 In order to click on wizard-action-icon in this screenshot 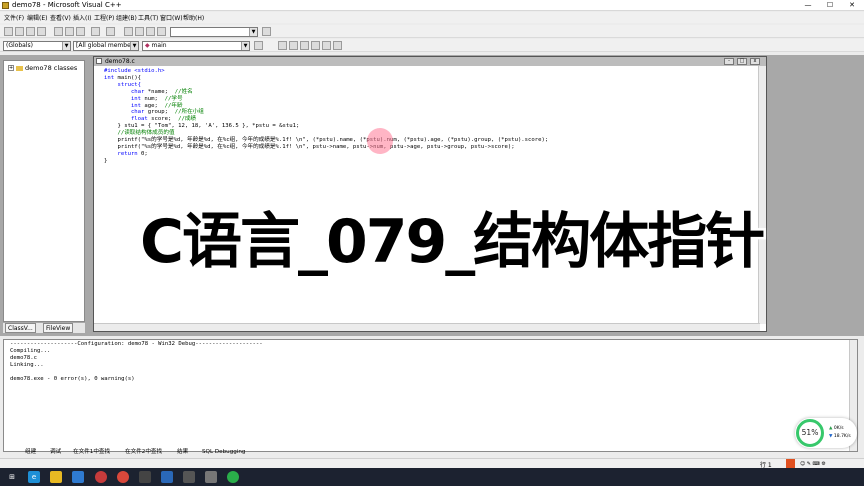, I will do `click(258, 45)`.